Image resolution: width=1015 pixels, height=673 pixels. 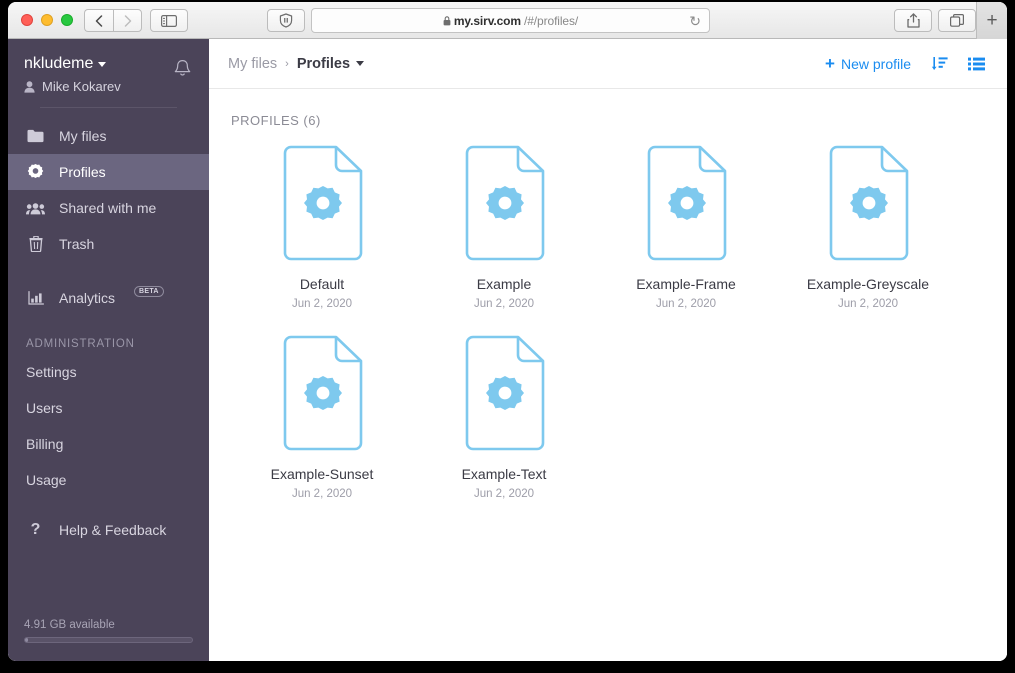 I want to click on profile-card: Example-Greyscale Jun 2, 2020, so click(x=868, y=227).